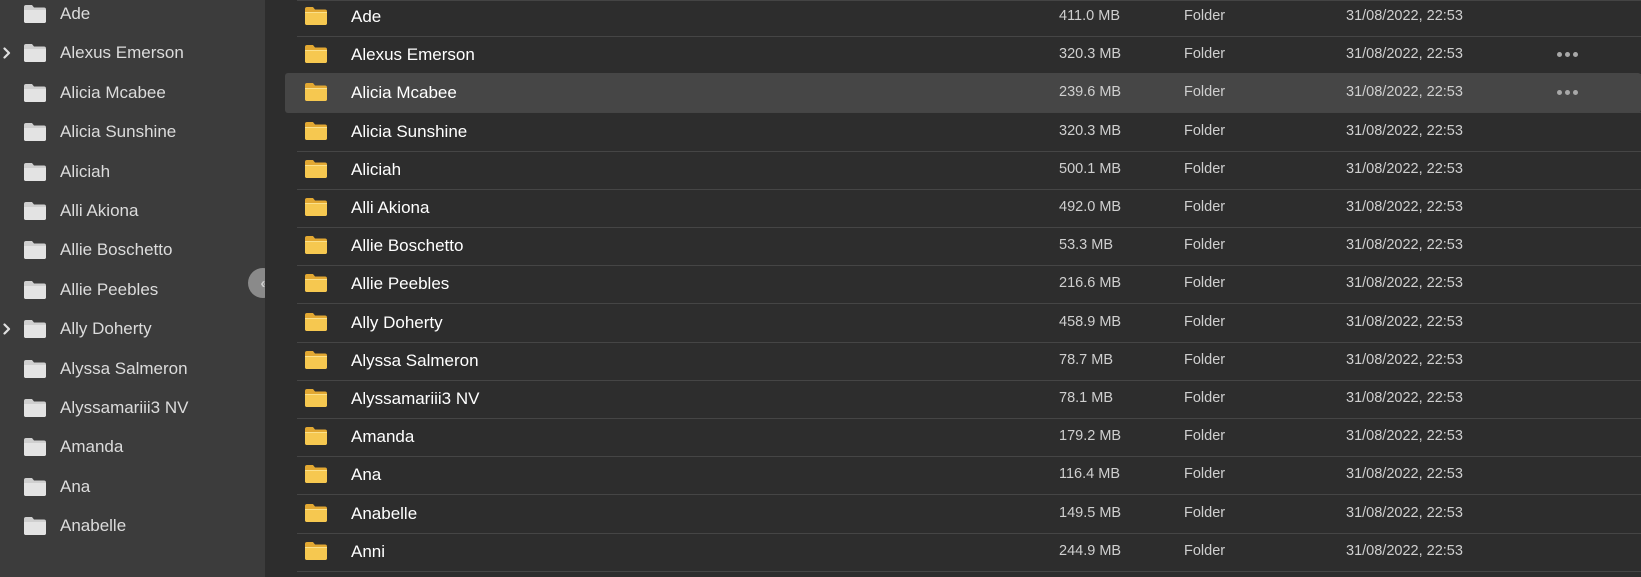  I want to click on file-size: 179.2 MB, so click(1090, 436).